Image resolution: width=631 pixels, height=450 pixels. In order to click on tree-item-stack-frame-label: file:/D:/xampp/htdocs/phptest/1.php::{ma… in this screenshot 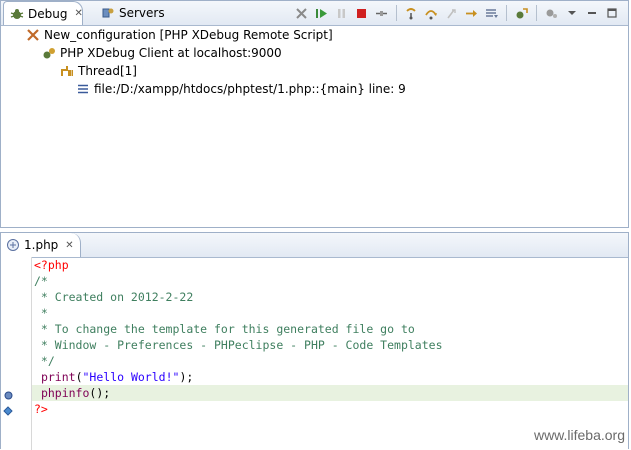, I will do `click(250, 89)`.